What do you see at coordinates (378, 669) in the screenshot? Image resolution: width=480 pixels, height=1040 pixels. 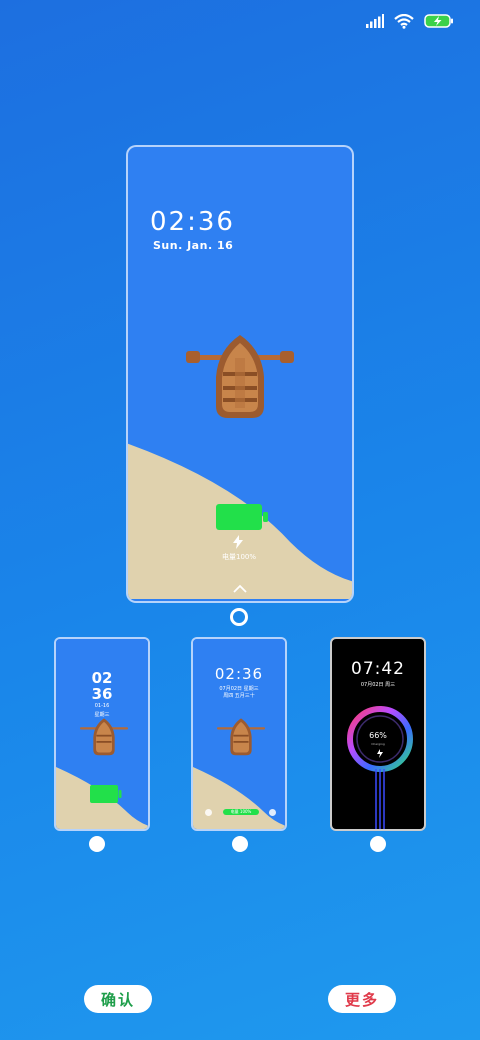 I see `thumb-time: 07:42` at bounding box center [378, 669].